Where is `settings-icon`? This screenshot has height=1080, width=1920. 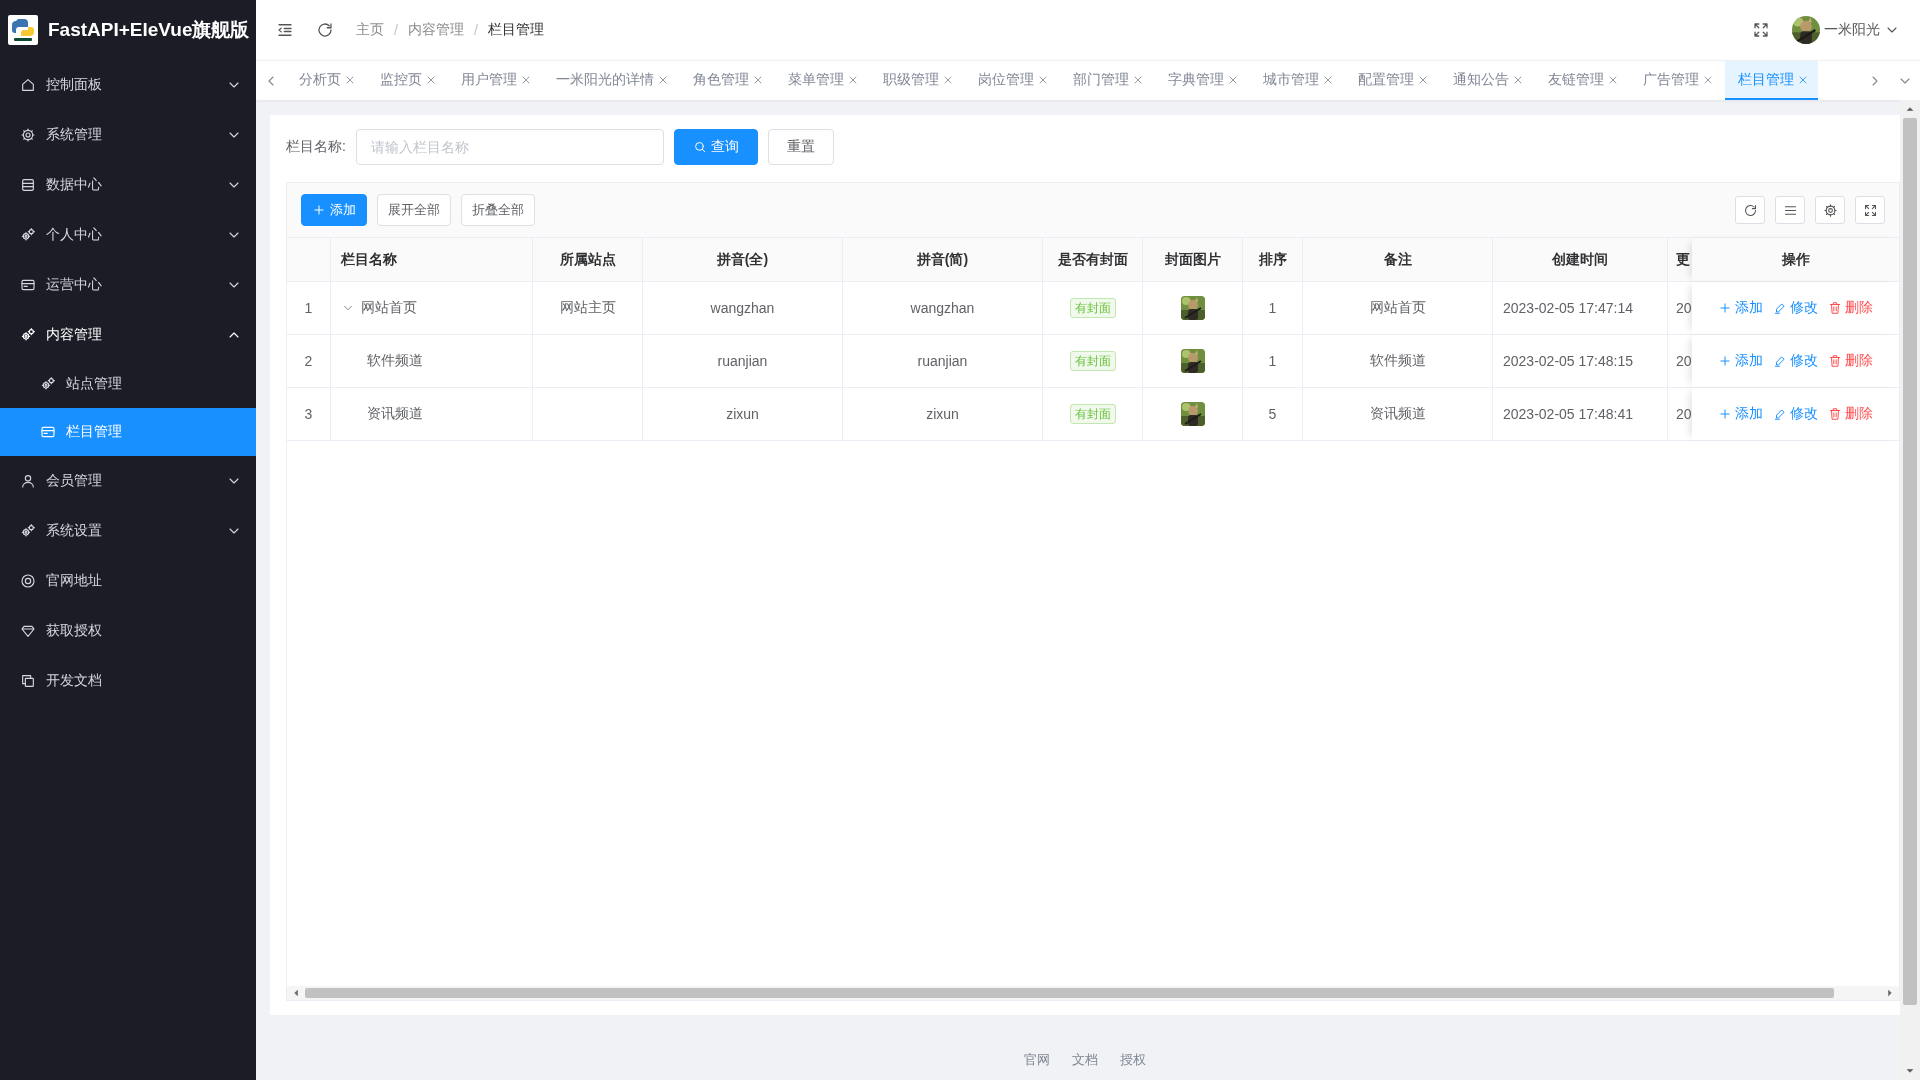 settings-icon is located at coordinates (1830, 210).